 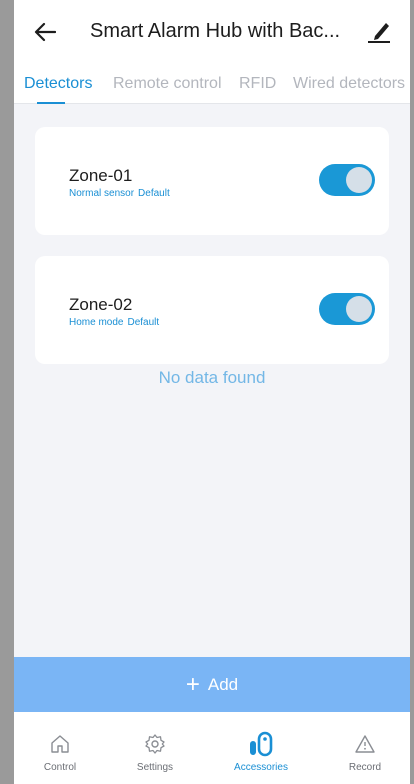 What do you see at coordinates (101, 304) in the screenshot?
I see `zone-name: Zone-02` at bounding box center [101, 304].